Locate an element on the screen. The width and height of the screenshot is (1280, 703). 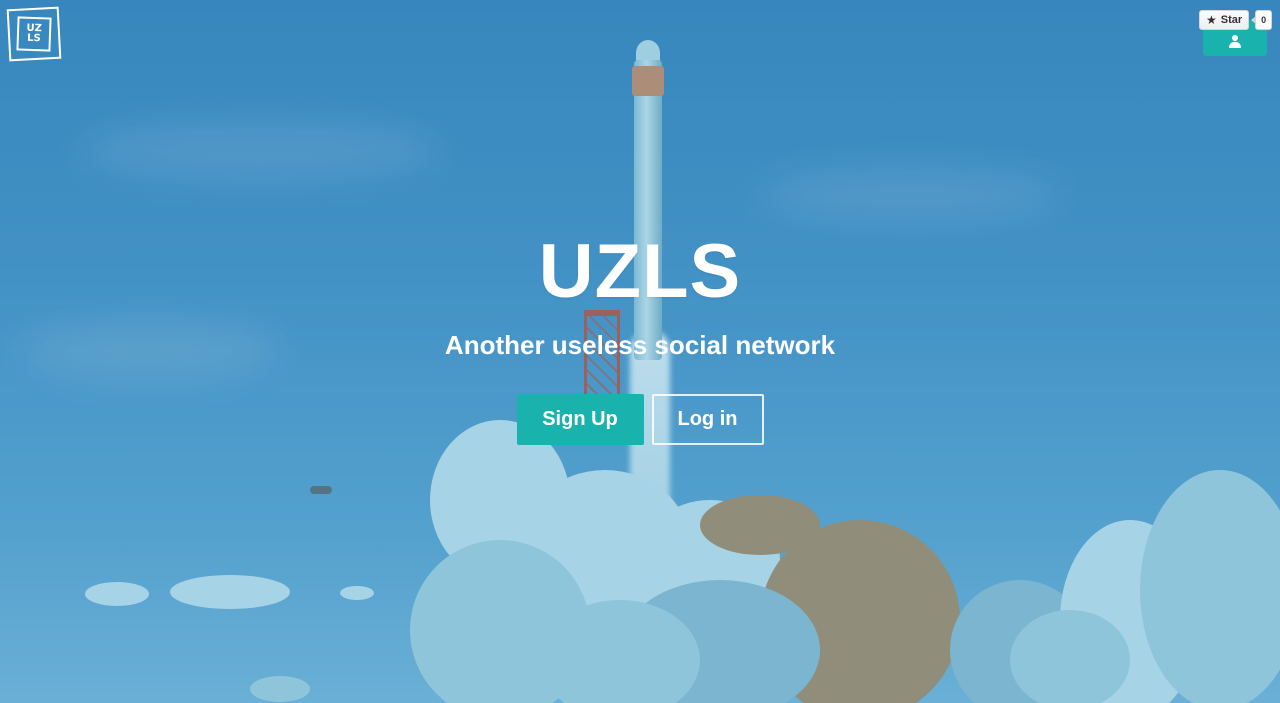
star-icon: ★ is located at coordinates (1211, 20).